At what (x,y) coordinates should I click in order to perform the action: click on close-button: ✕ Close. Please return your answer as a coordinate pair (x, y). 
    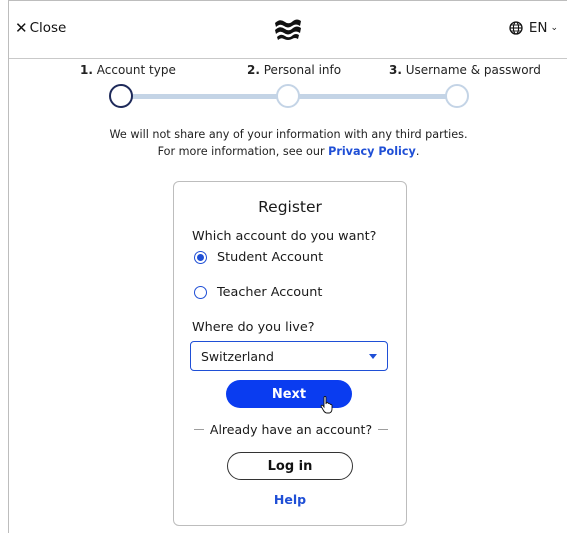
    Looking at the image, I should click on (40, 28).